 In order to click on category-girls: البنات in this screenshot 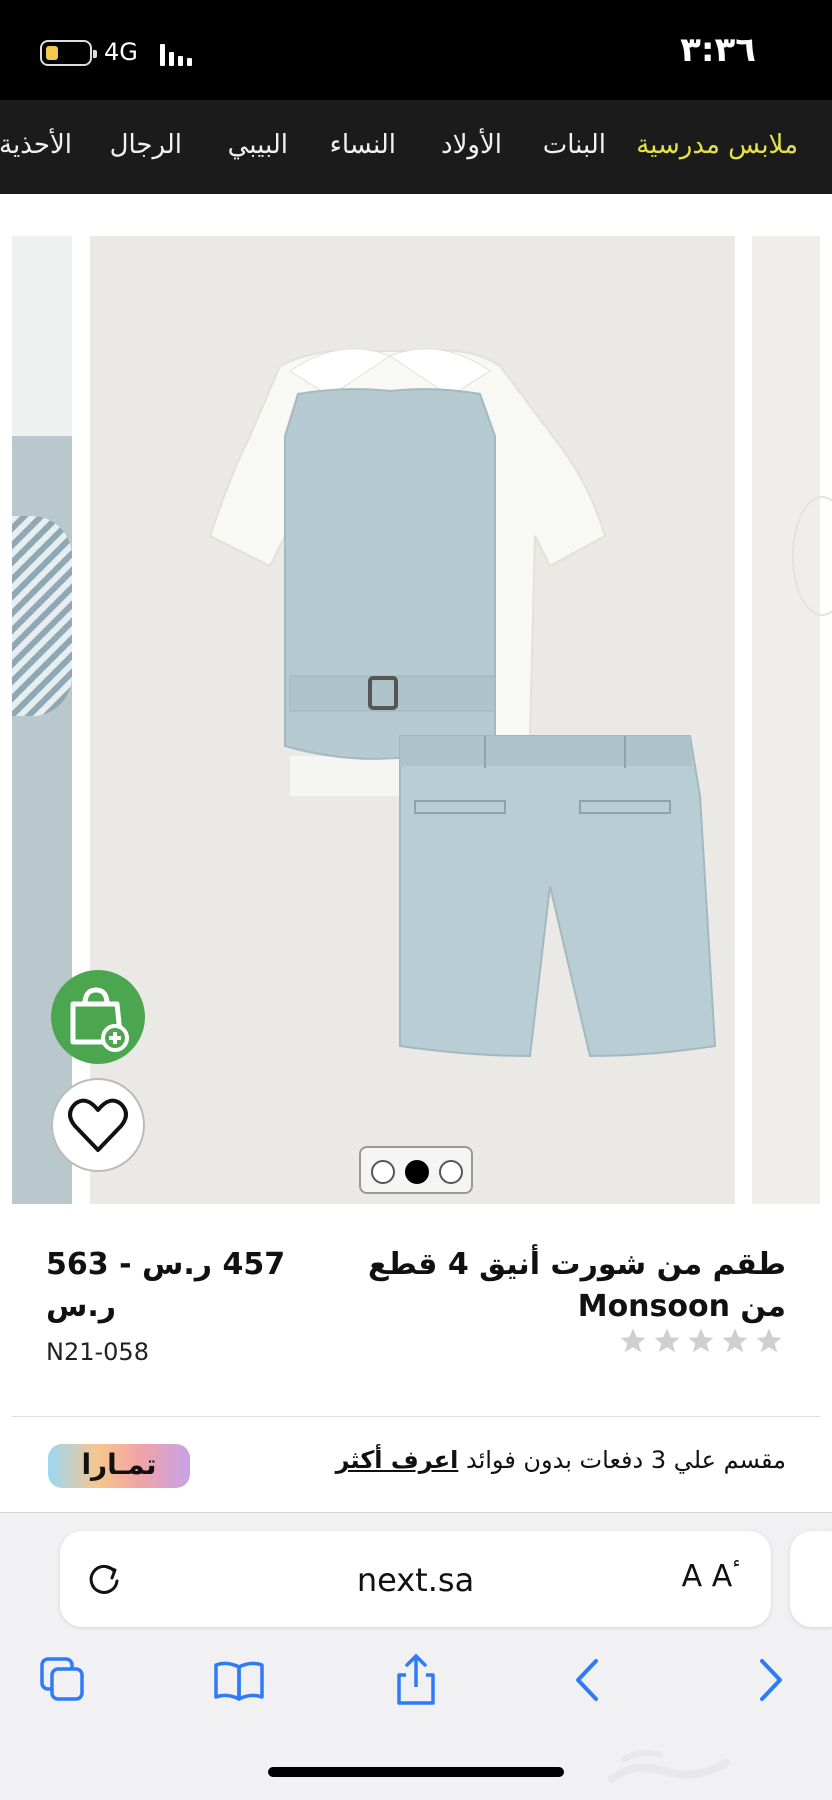, I will do `click(574, 145)`.